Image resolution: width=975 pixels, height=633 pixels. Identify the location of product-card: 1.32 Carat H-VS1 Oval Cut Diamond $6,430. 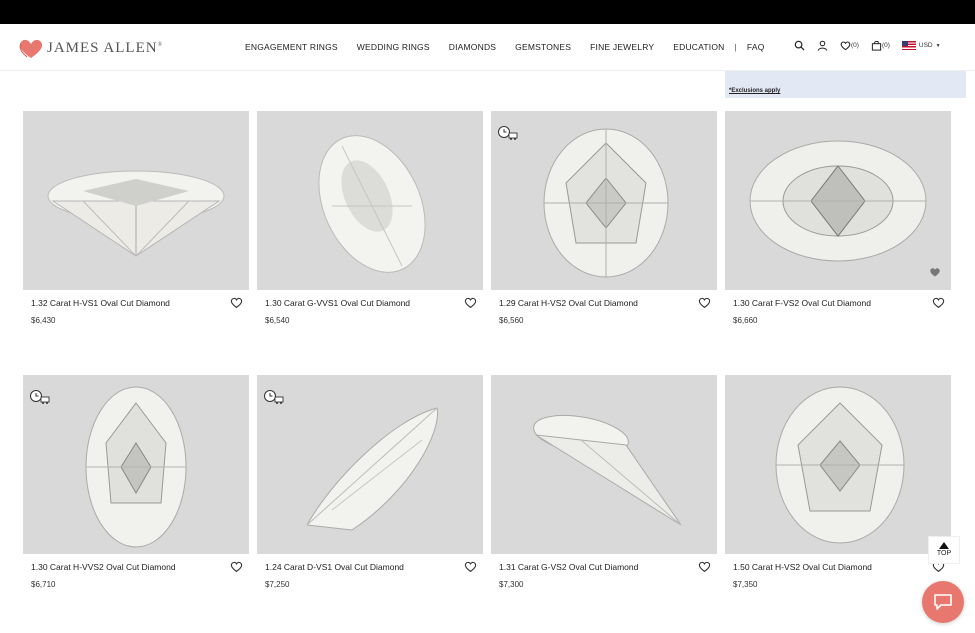
(136, 218).